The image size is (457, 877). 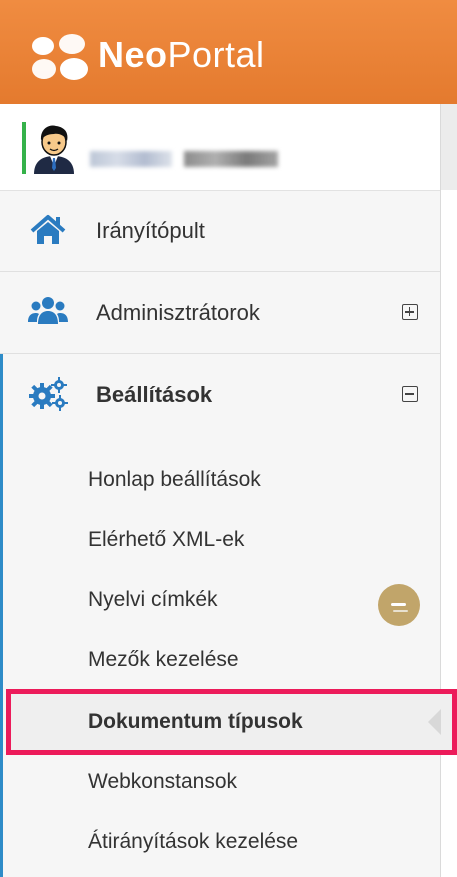 What do you see at coordinates (220, 395) in the screenshot?
I see `menu-item-settings: Beállítások` at bounding box center [220, 395].